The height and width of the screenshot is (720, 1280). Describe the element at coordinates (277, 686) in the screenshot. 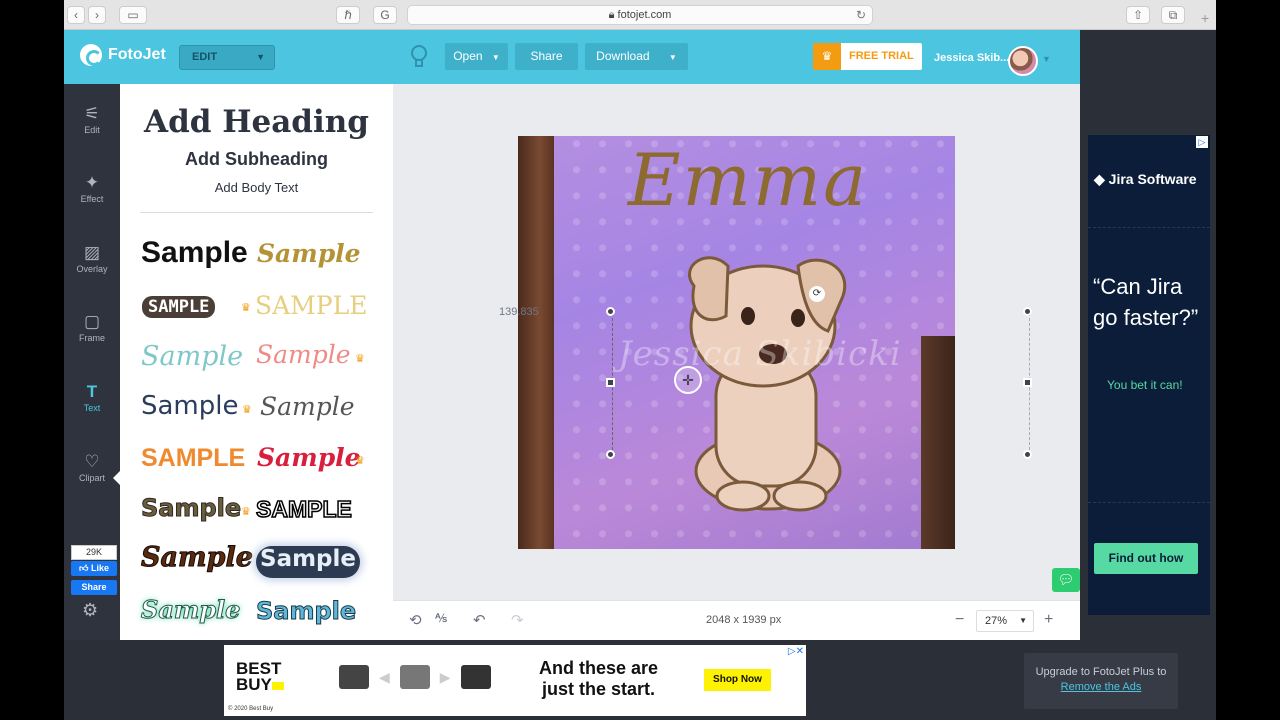

I see `logo-tag` at that location.